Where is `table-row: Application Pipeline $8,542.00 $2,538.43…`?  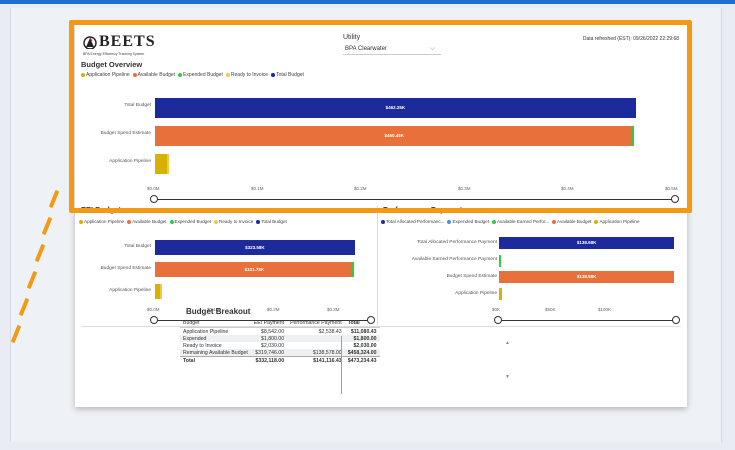 table-row: Application Pipeline $8,542.00 $2,538.43… is located at coordinates (280, 332).